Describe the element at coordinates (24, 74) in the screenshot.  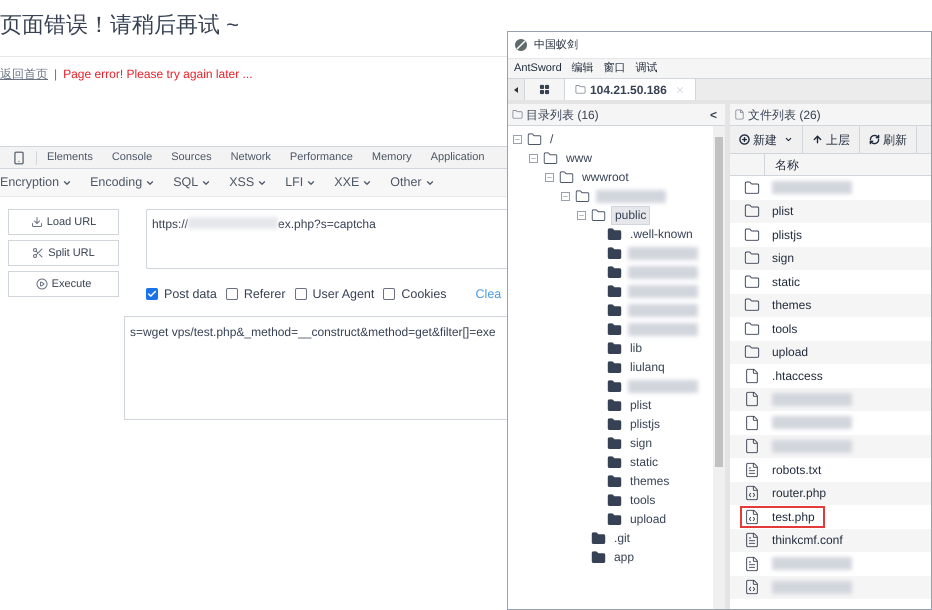
I see `home-link: 返回首页` at that location.